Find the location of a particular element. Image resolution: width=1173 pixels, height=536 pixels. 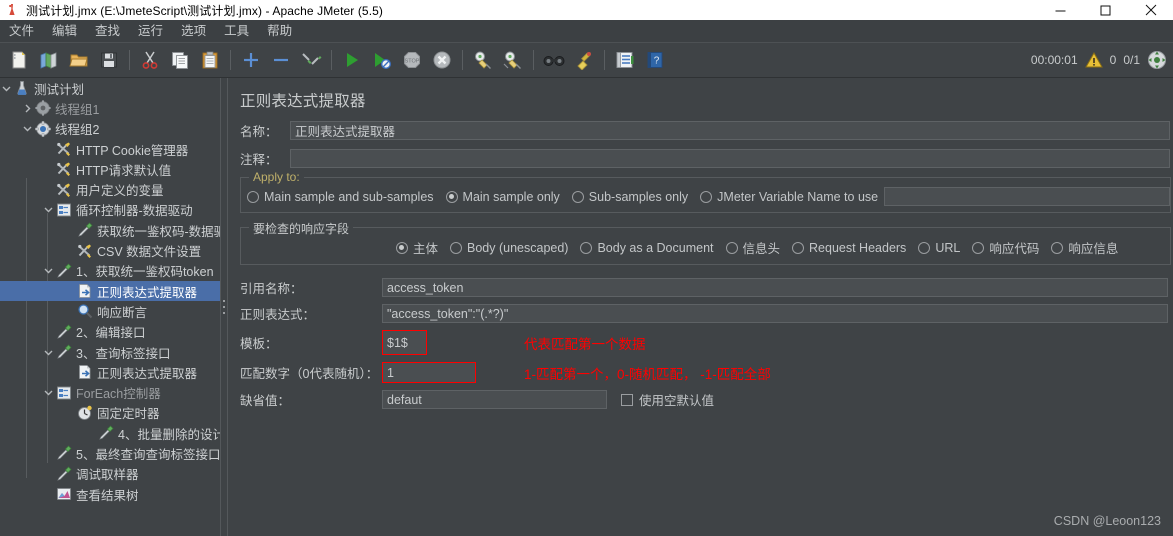

new-icon is located at coordinates (19, 60).